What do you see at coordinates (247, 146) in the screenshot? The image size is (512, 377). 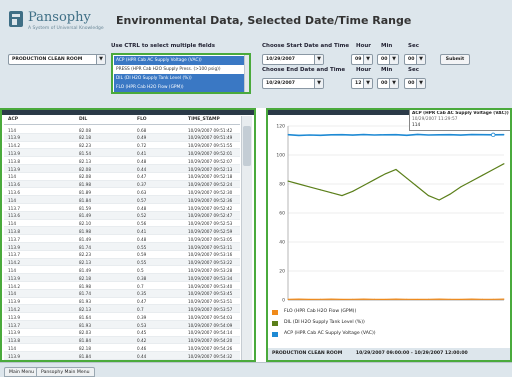 I see `table-scrollbar-thumb` at bounding box center [247, 146].